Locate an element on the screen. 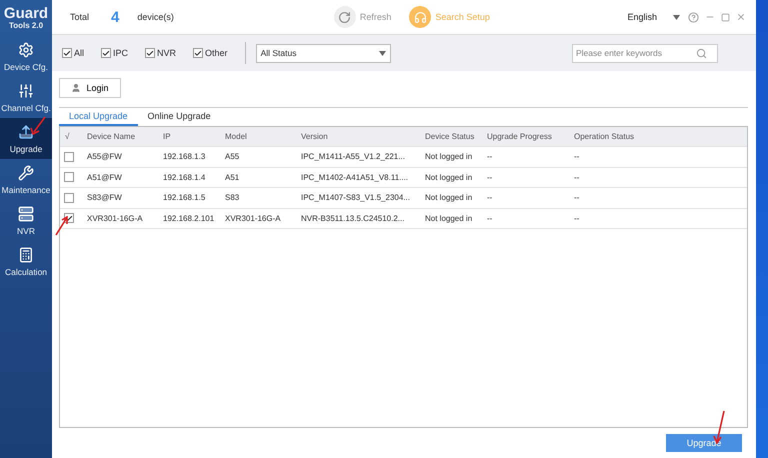 Image resolution: width=768 pixels, height=458 pixels. table-cell-text: A51@FW is located at coordinates (104, 177).